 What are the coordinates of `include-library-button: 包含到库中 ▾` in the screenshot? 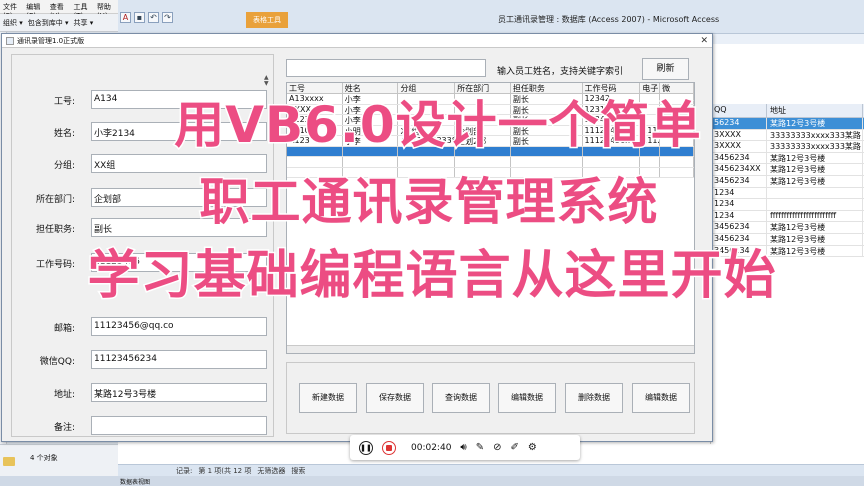 It's located at (48, 22).